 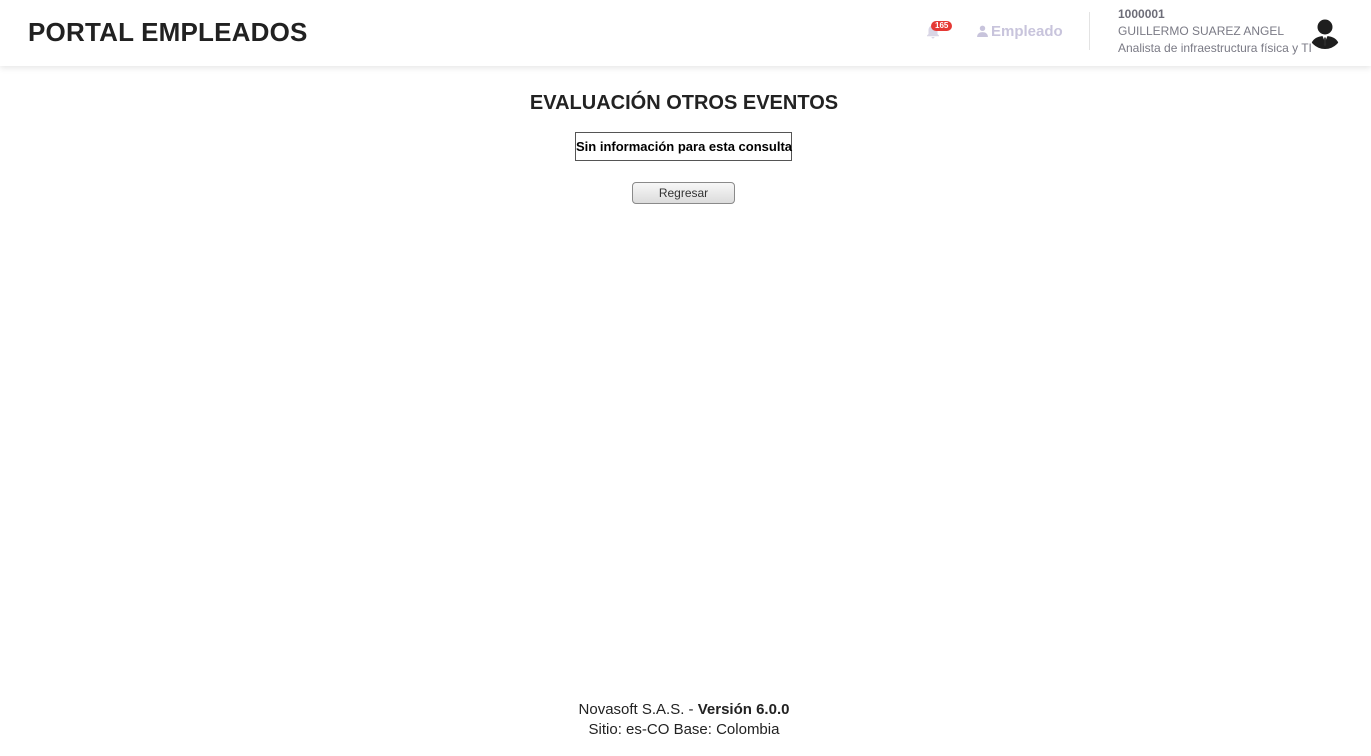 I want to click on footer-company: Novasoft S.A.S. -, so click(x=636, y=709).